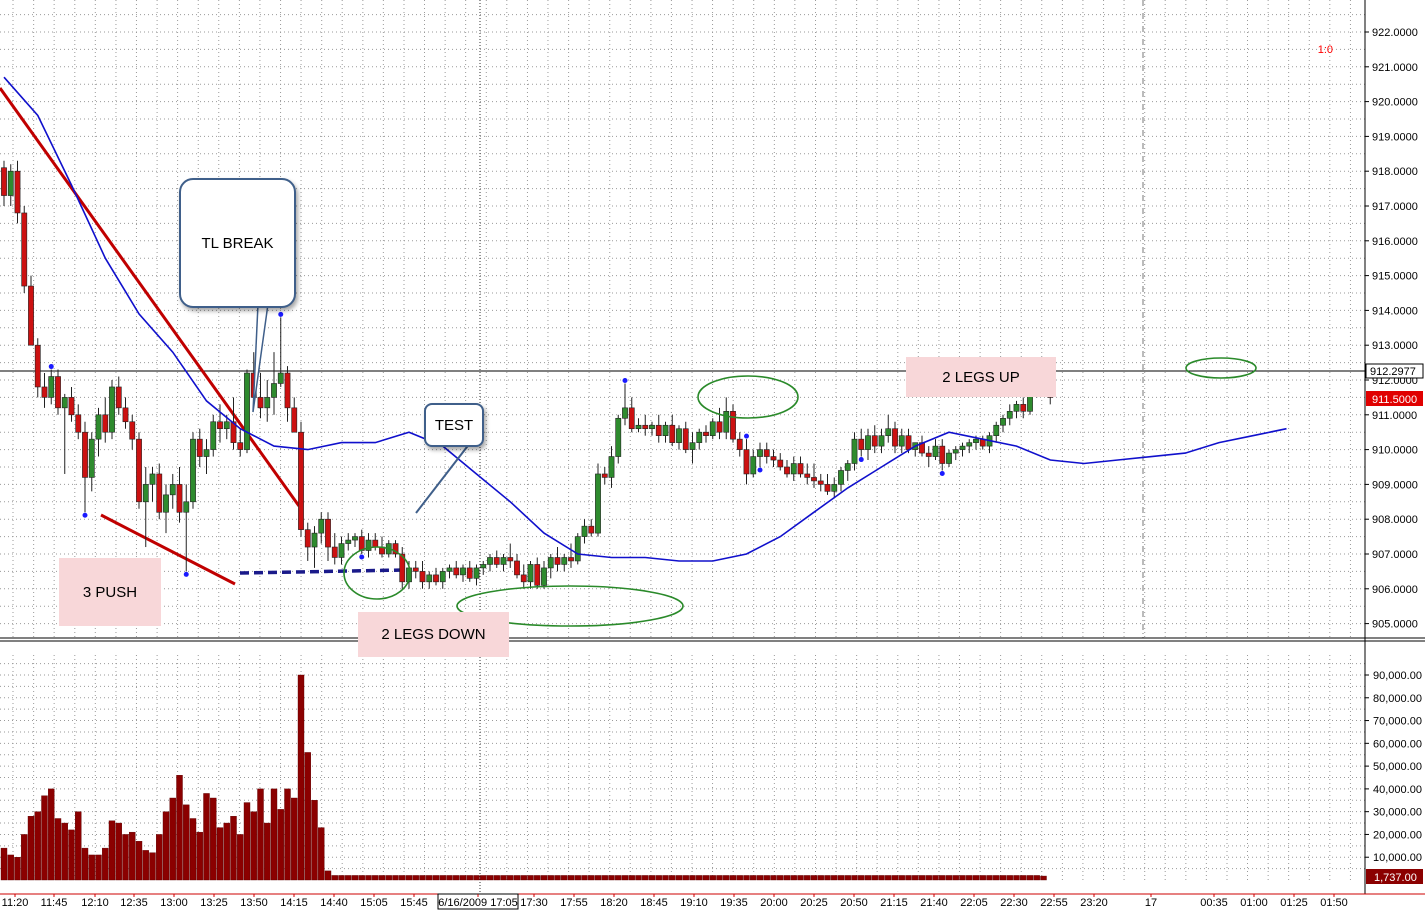 Image resolution: width=1425 pixels, height=914 pixels. I want to click on time-tick-label: 23:20, so click(1094, 903).